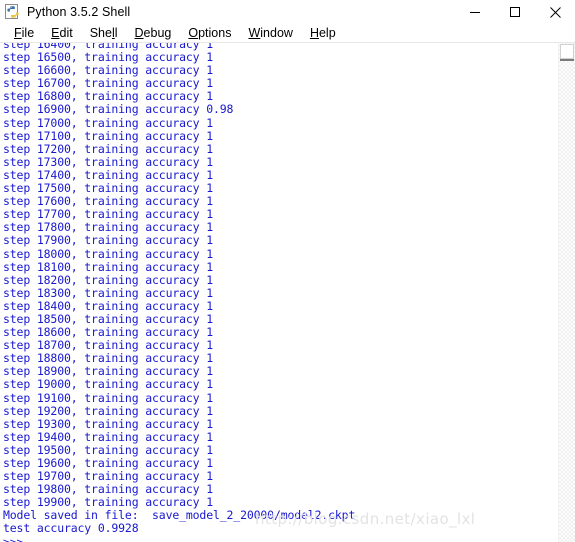 The image size is (575, 542). Describe the element at coordinates (108, 135) in the screenshot. I see `console-line: step 17100, training accuracy 1` at that location.